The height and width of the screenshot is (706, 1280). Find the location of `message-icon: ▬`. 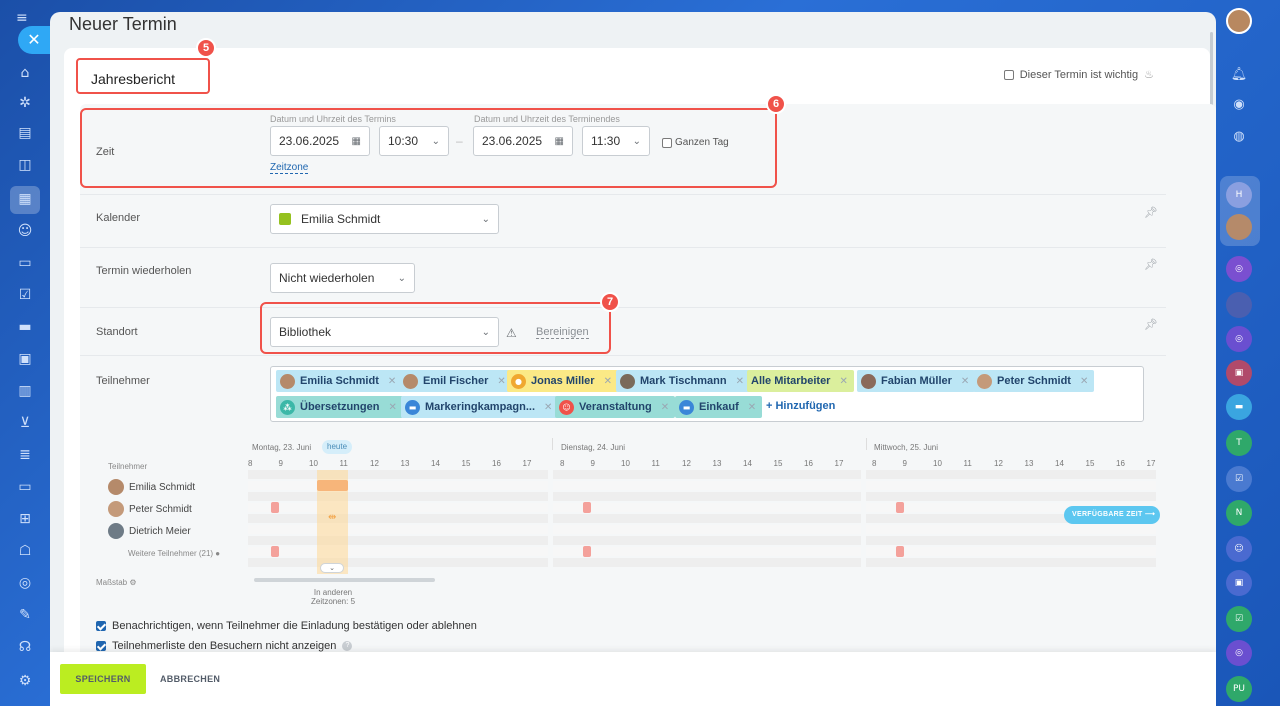

message-icon: ▬ is located at coordinates (1239, 407).